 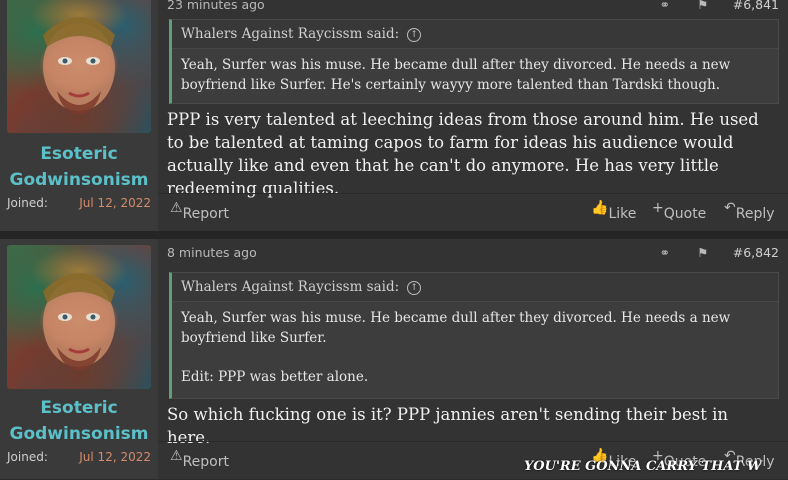 I want to click on post-number: #6,841, so click(x=756, y=6).